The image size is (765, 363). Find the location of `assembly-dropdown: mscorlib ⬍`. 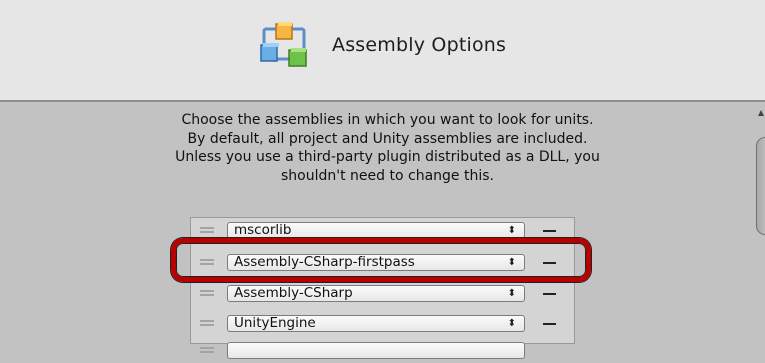

assembly-dropdown: mscorlib ⬍ is located at coordinates (376, 230).